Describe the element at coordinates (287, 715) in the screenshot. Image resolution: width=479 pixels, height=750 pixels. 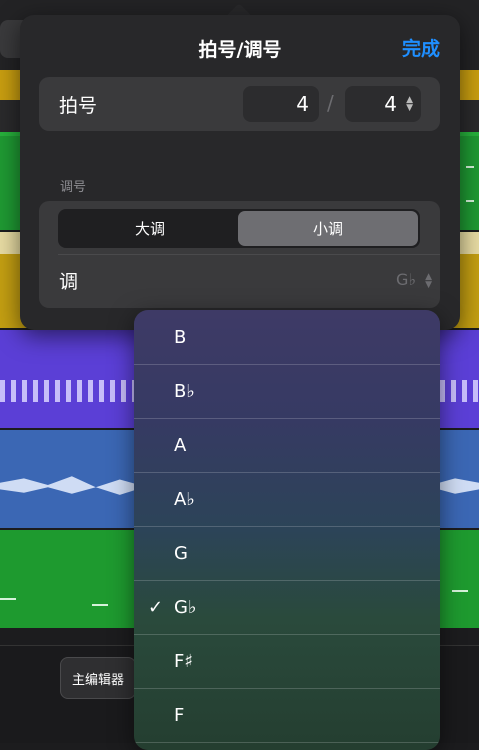
I see `key-option-f: F` at that location.